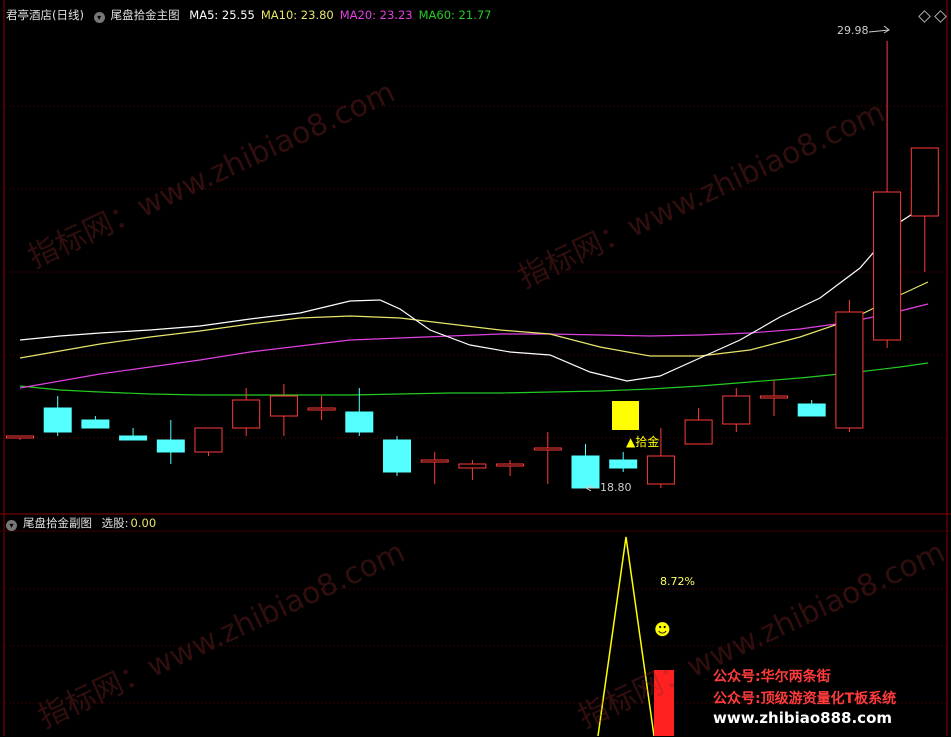  Describe the element at coordinates (145, 15) in the screenshot. I see `main-indicator-name: 尾盘拾金主图` at that location.